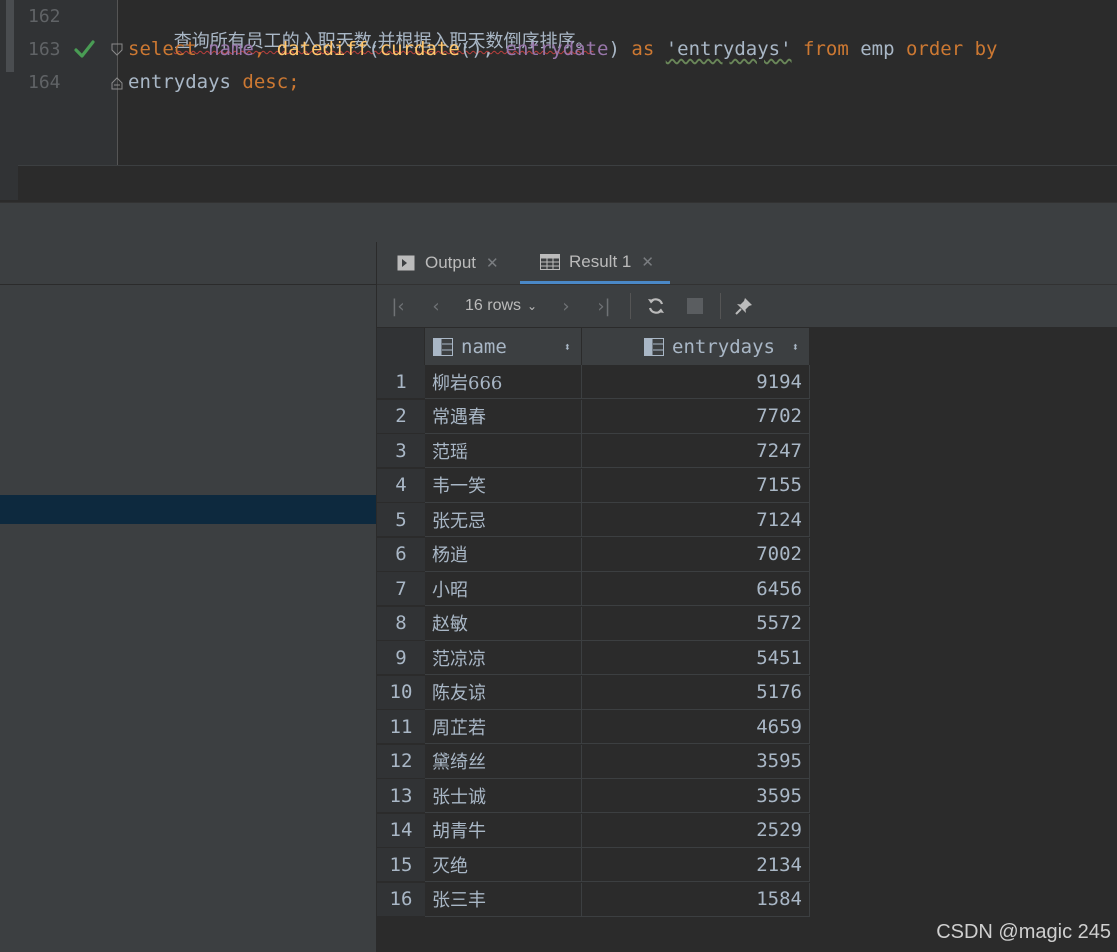 The width and height of the screenshot is (1117, 952). I want to click on grid-header: name ⬍ entrydays ⬍, so click(593, 346).